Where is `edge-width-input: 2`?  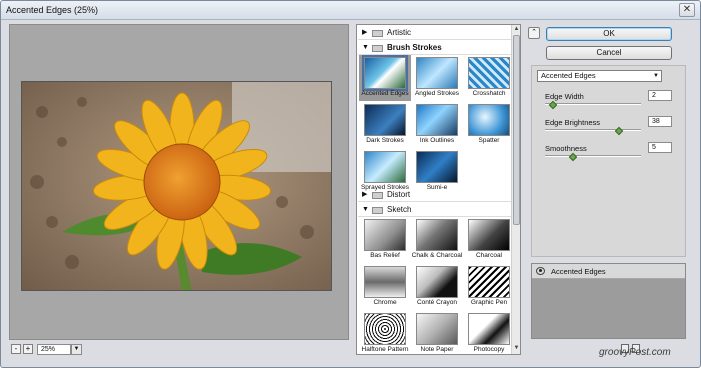 edge-width-input: 2 is located at coordinates (660, 95).